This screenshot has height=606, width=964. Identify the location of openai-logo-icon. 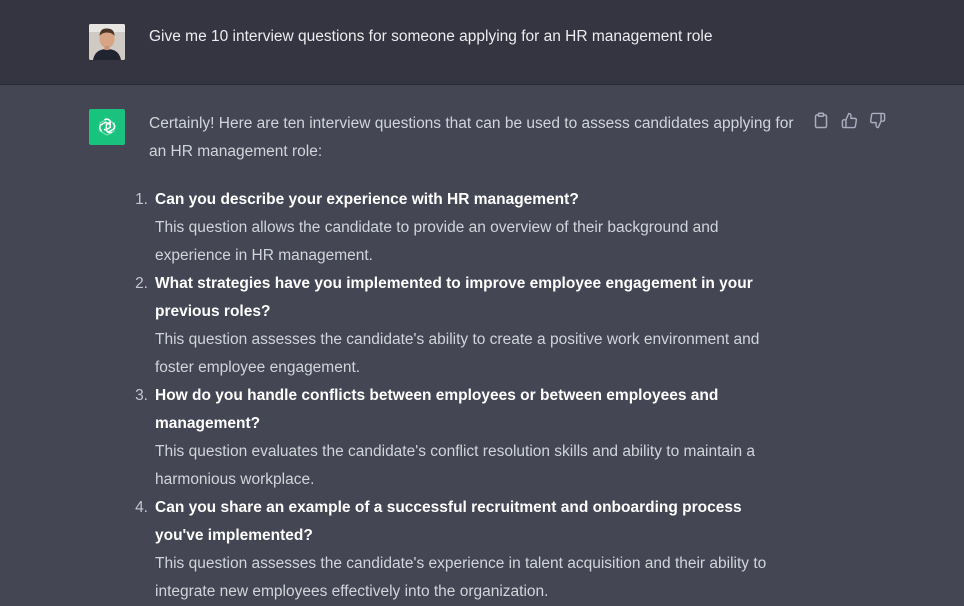
(107, 127).